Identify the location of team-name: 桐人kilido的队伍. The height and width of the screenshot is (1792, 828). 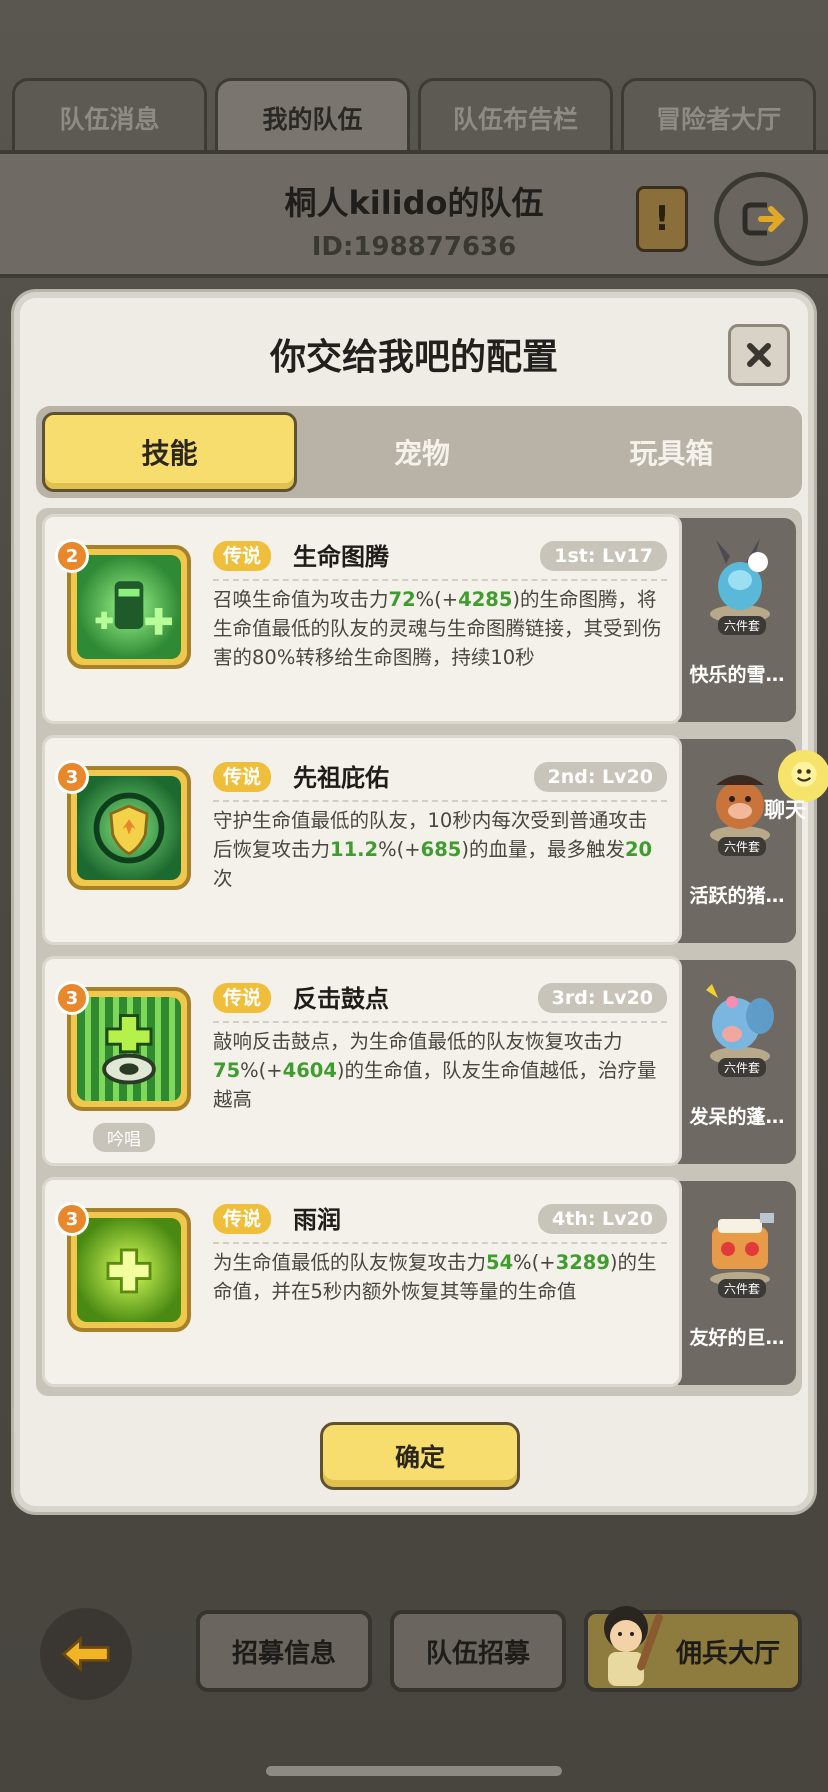
(414, 203).